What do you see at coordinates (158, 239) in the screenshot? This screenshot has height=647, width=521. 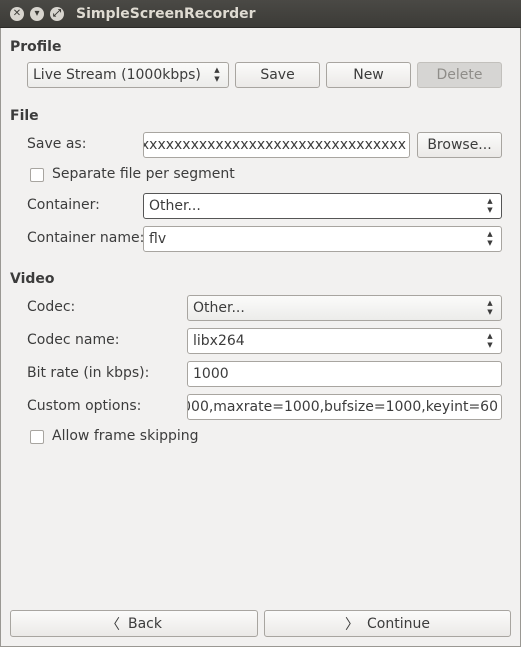 I see `container-name-value: flv` at bounding box center [158, 239].